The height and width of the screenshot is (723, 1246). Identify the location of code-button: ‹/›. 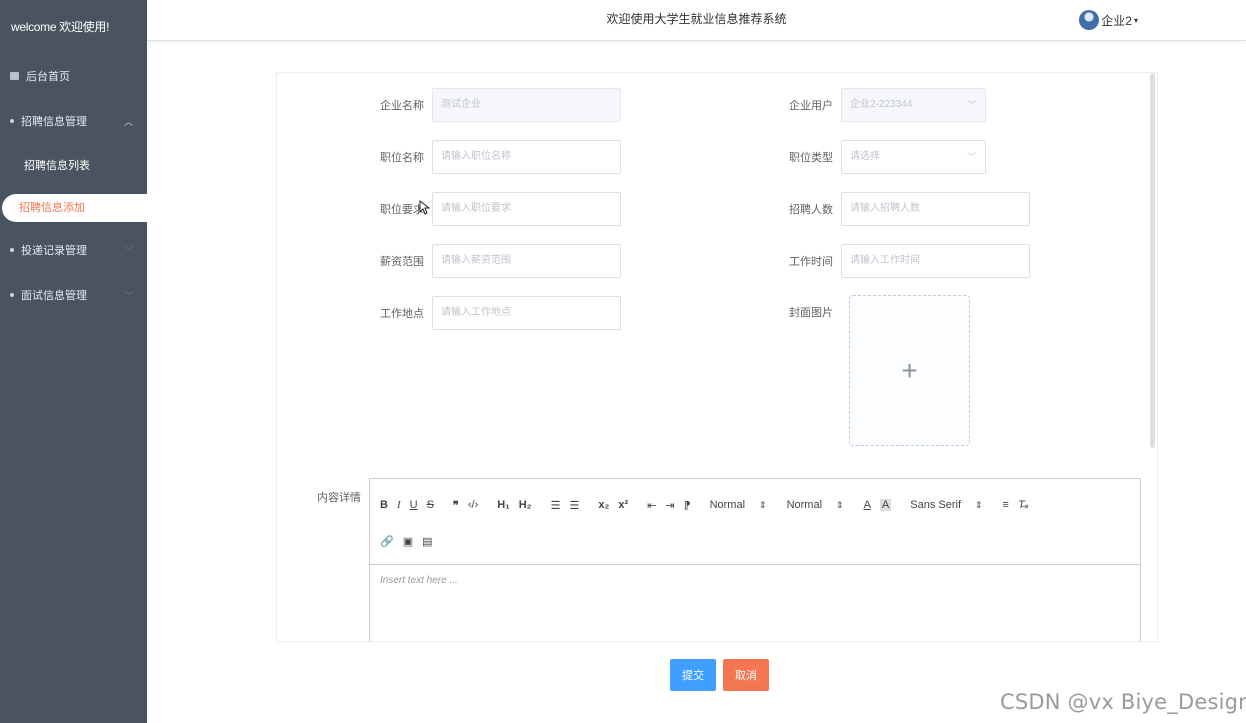
(473, 505).